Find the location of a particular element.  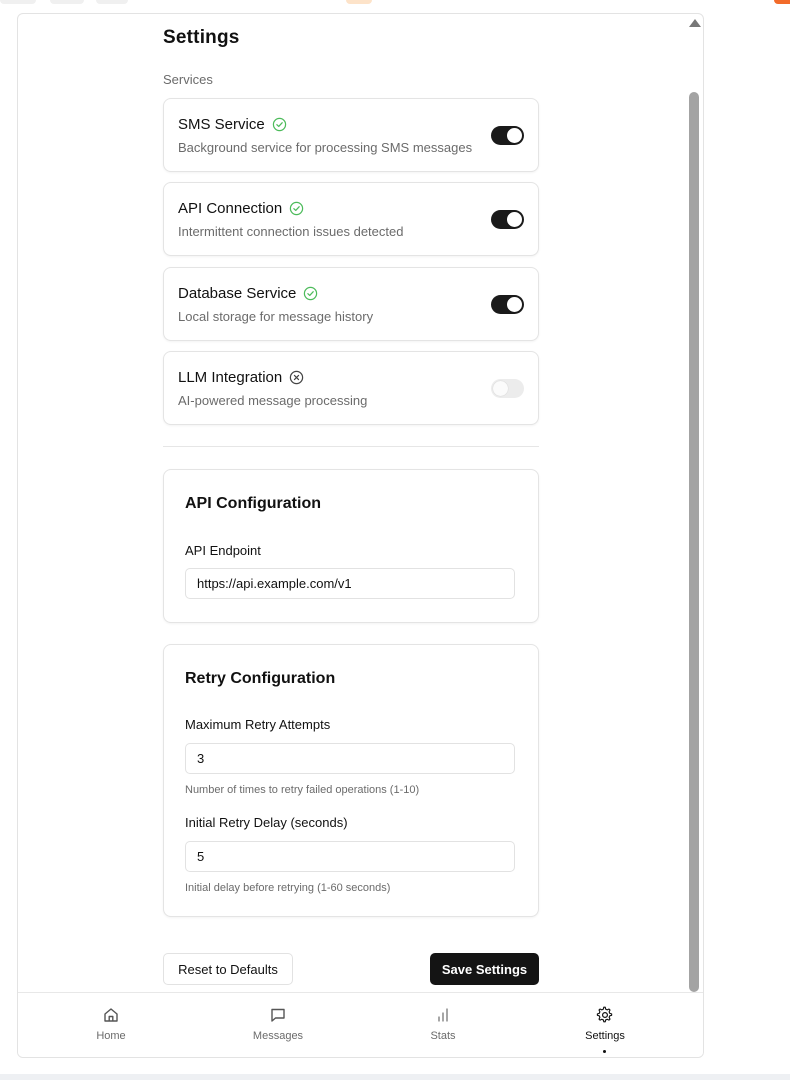

scrollbar-thumb is located at coordinates (694, 542).